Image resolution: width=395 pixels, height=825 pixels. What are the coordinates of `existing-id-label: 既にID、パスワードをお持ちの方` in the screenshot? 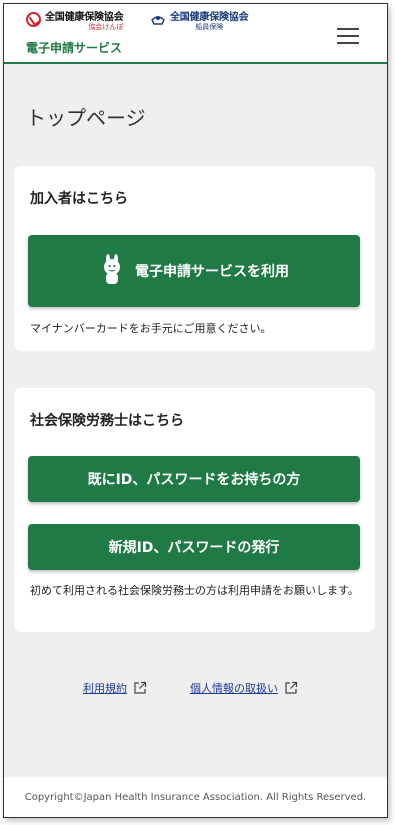 It's located at (194, 480).